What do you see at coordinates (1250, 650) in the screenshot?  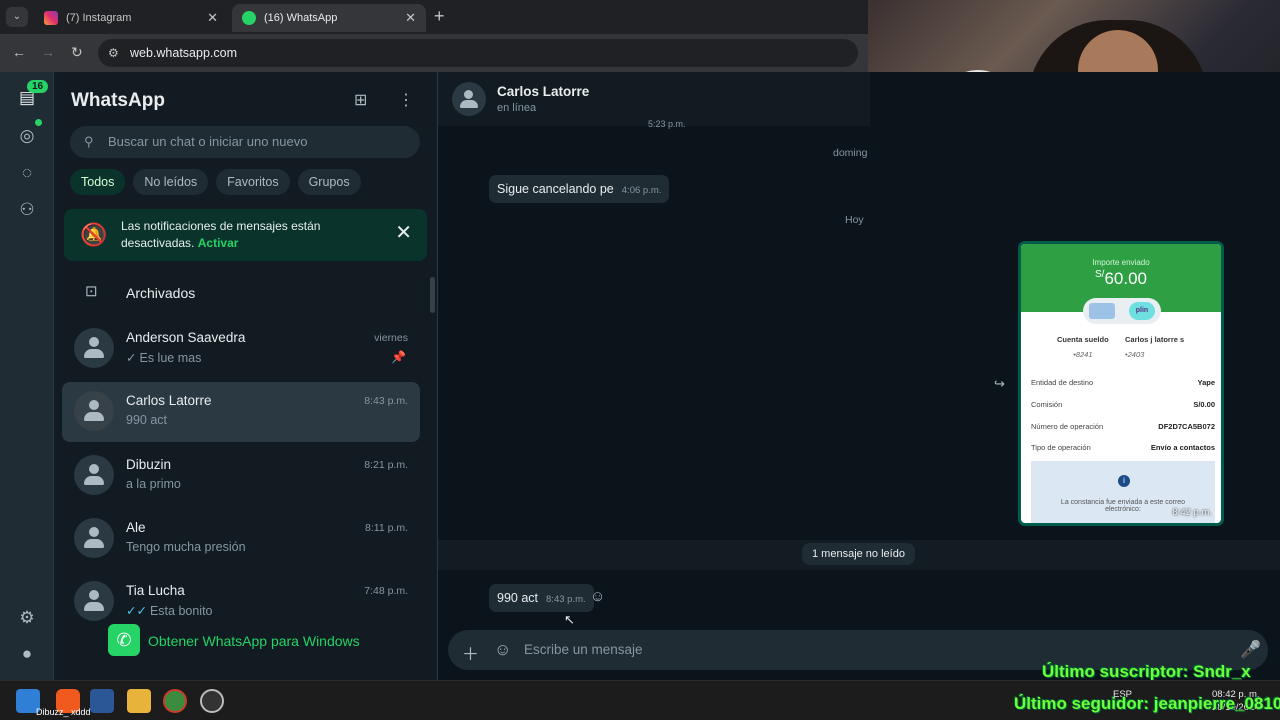 I see `microphone-icon: 🎤` at bounding box center [1250, 650].